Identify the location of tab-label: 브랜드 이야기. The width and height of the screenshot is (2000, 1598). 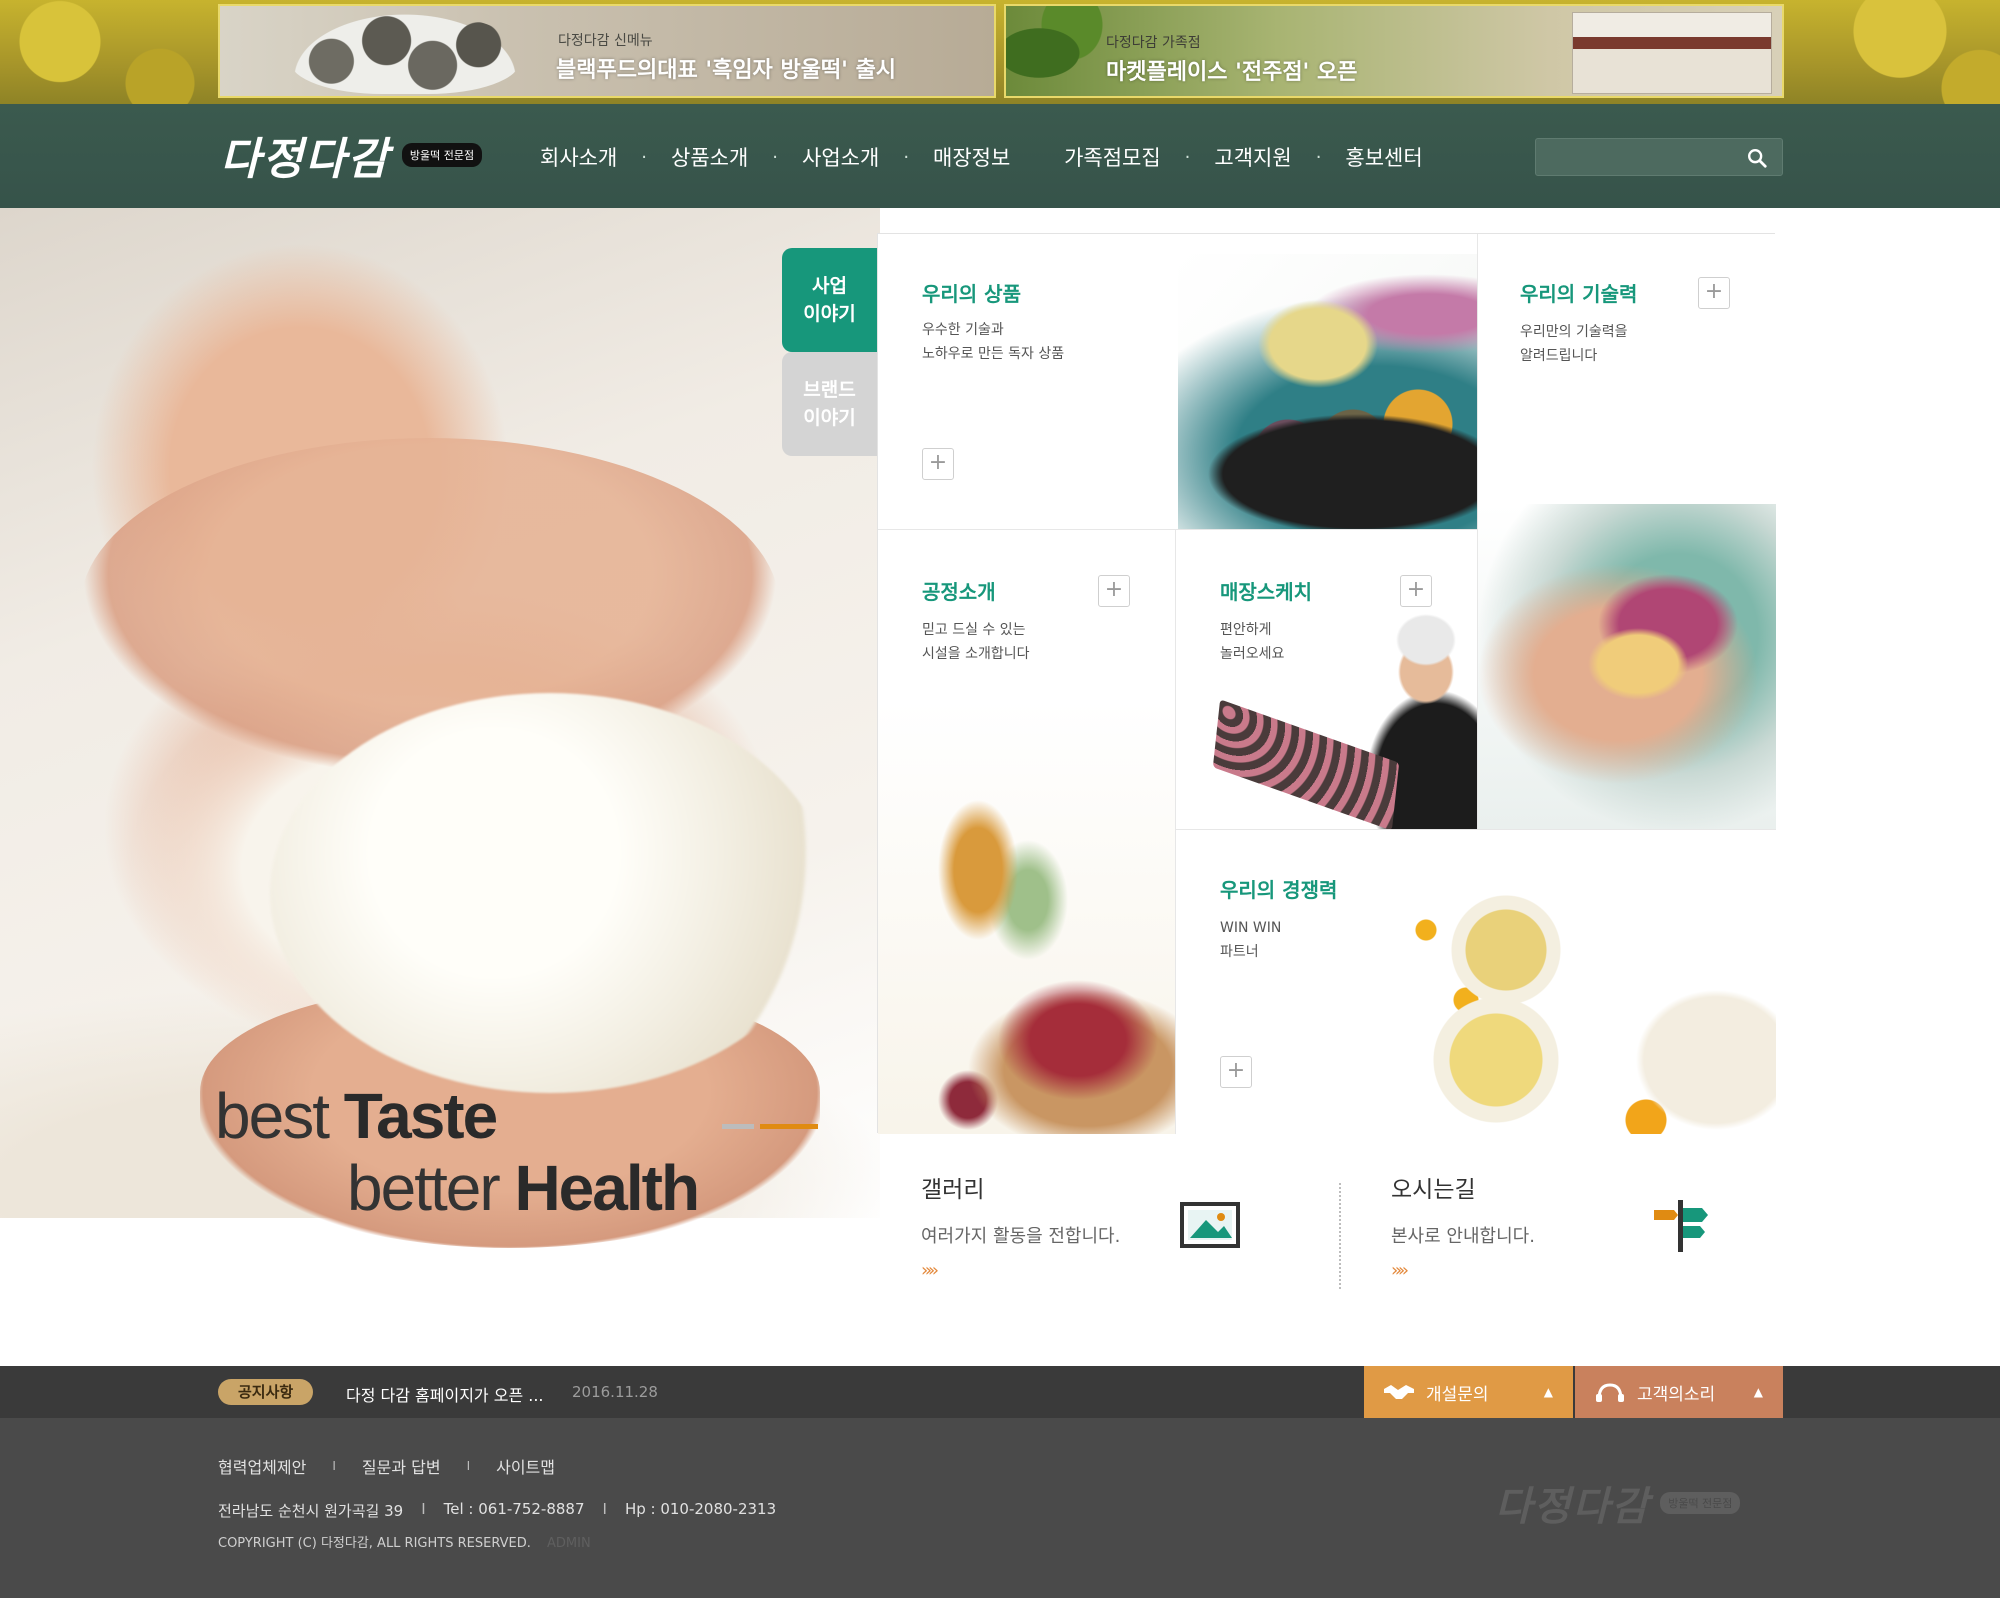
(829, 404).